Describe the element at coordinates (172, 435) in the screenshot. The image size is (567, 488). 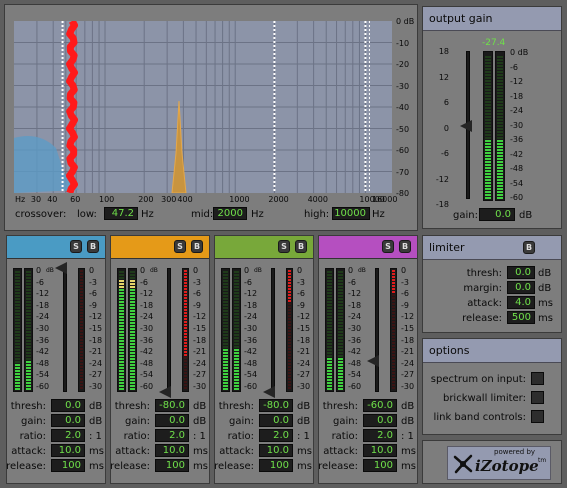
I see `band-2-ratio-field: 2.0` at that location.